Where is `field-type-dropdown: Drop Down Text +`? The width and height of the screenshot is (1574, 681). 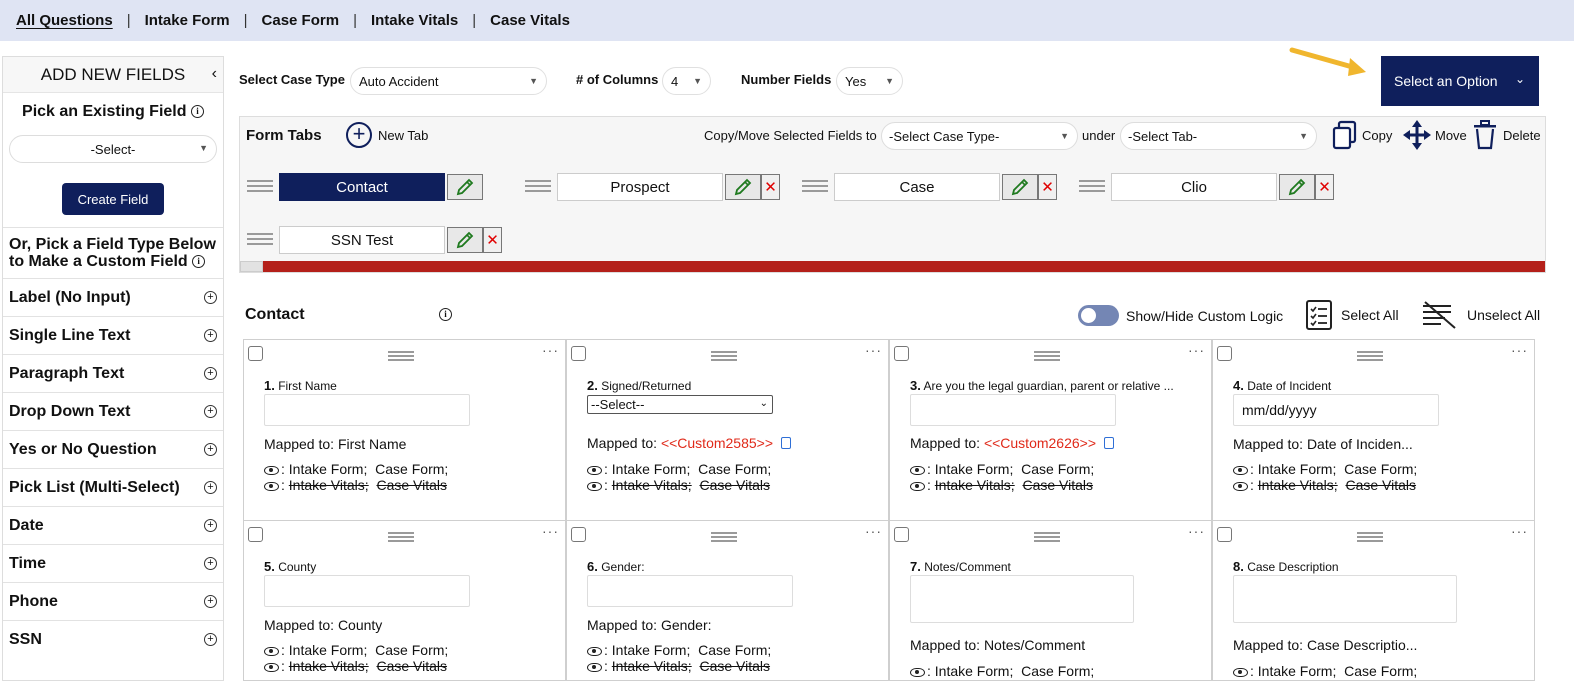 field-type-dropdown: Drop Down Text + is located at coordinates (113, 411).